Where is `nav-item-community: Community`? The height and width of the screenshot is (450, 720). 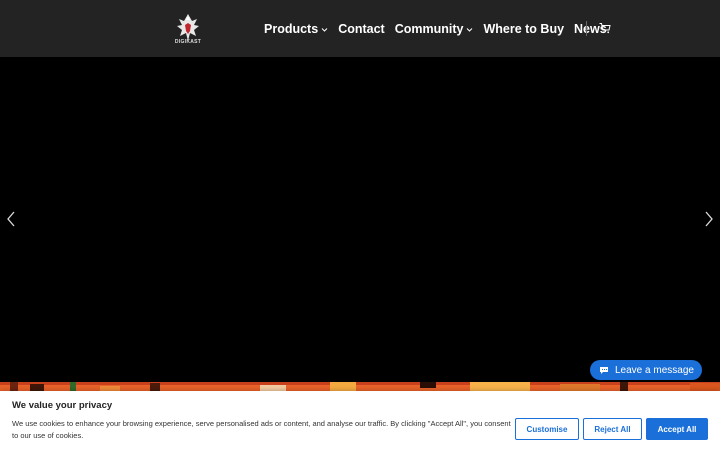 nav-item-community: Community is located at coordinates (434, 29).